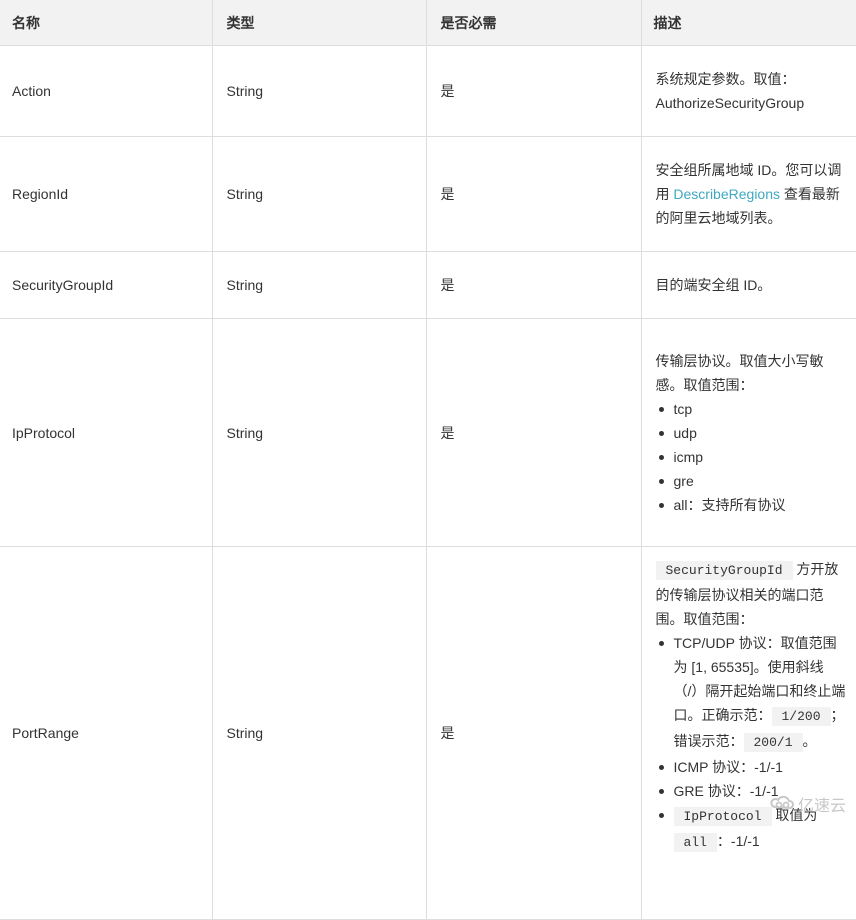 This screenshot has height=920, width=856. What do you see at coordinates (739, 372) in the screenshot?
I see `description-intro: 传输层协议。取值大小写敏感。取值范围：` at bounding box center [739, 372].